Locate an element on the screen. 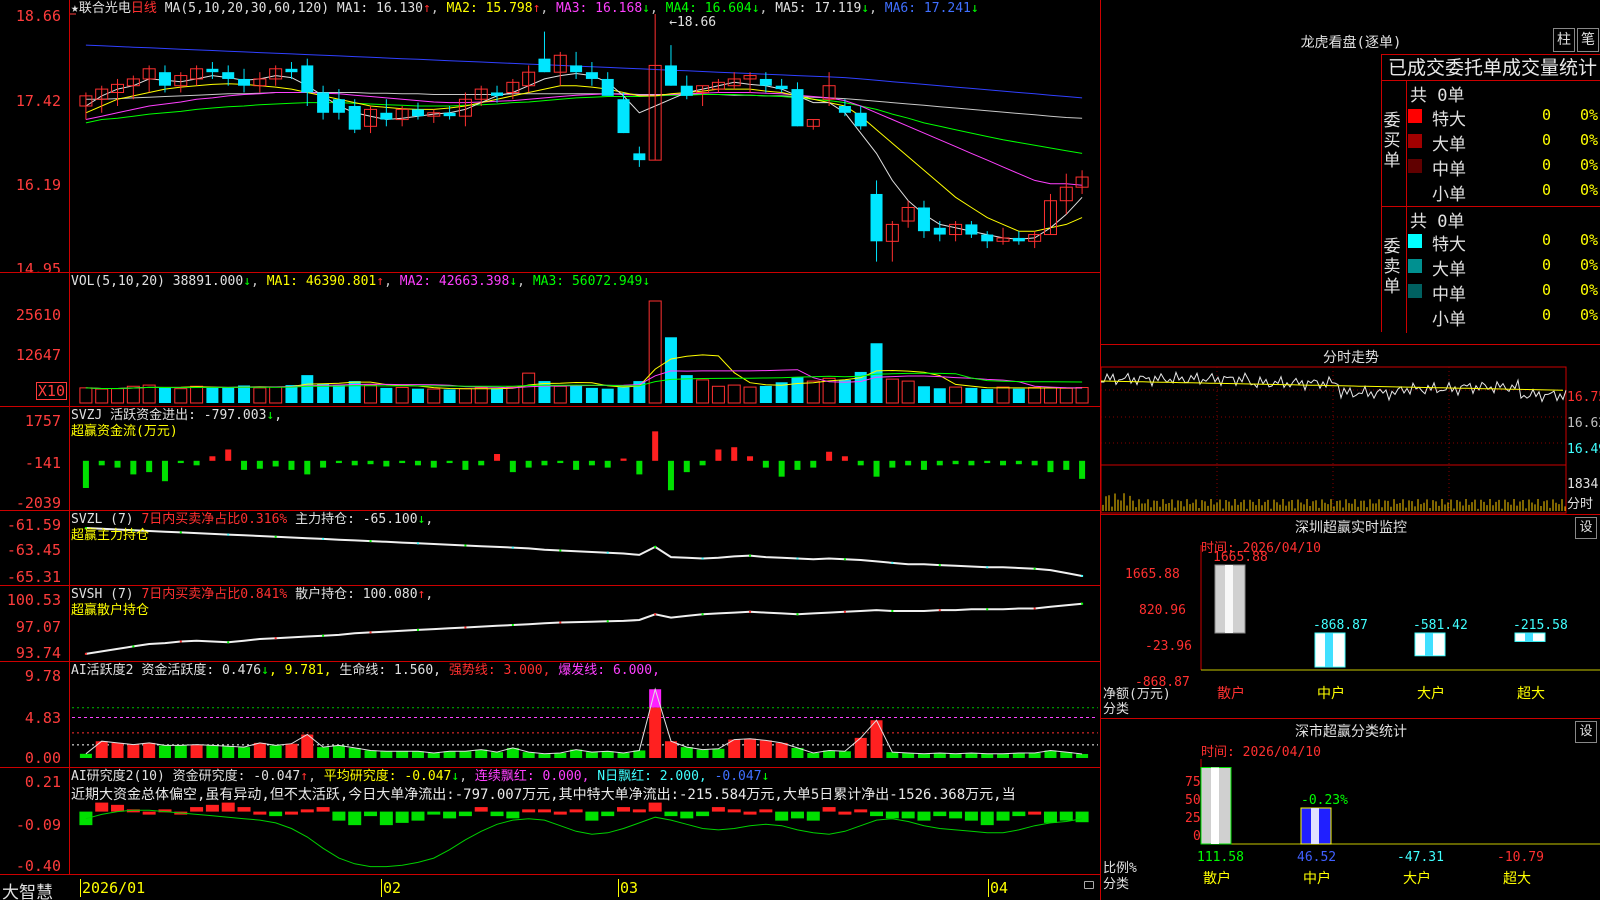 The height and width of the screenshot is (900, 1600). ai2-t3: 连续飘红: 0.000, is located at coordinates (532, 776).